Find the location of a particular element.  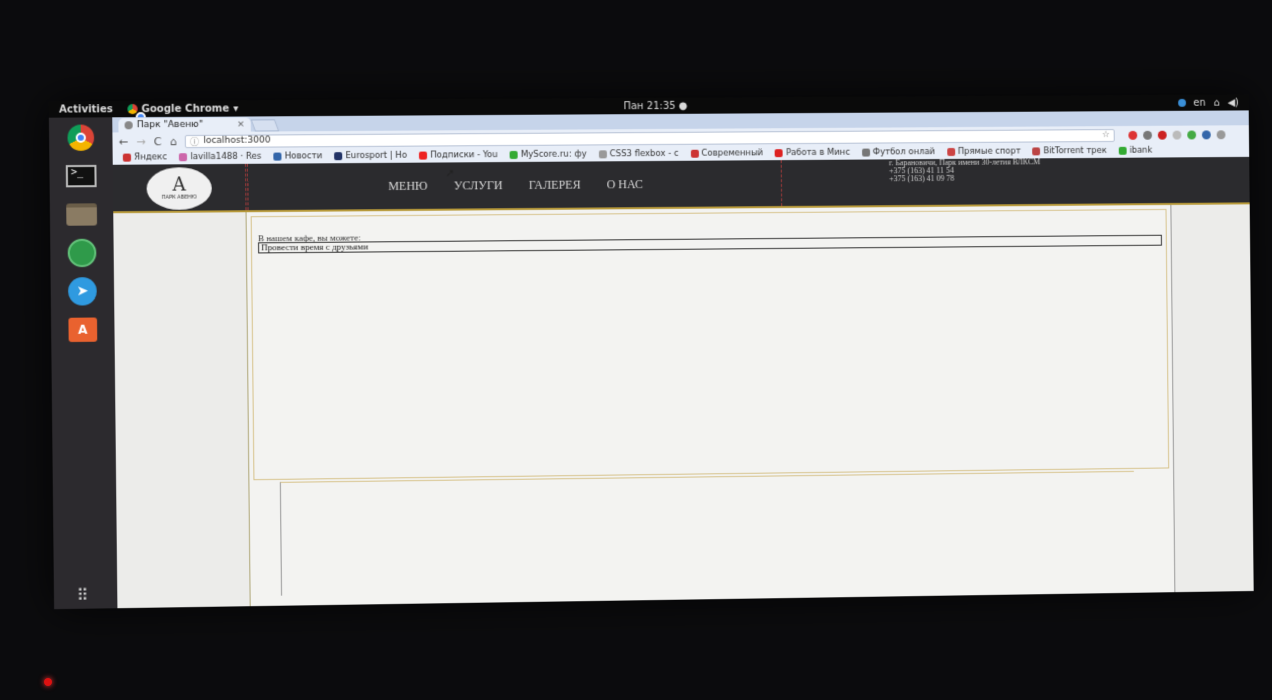

bookmark-item: Новости is located at coordinates (297, 156).